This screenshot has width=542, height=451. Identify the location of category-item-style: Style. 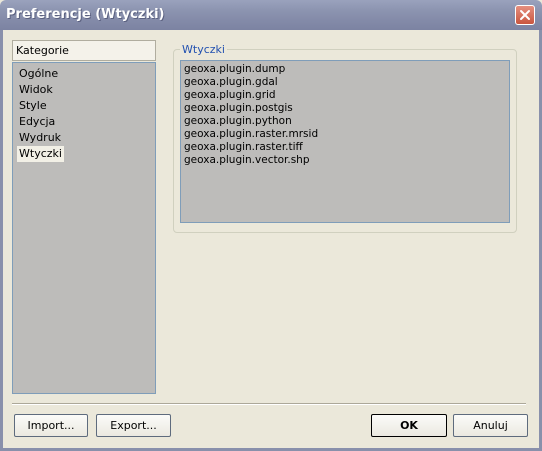
(33, 106).